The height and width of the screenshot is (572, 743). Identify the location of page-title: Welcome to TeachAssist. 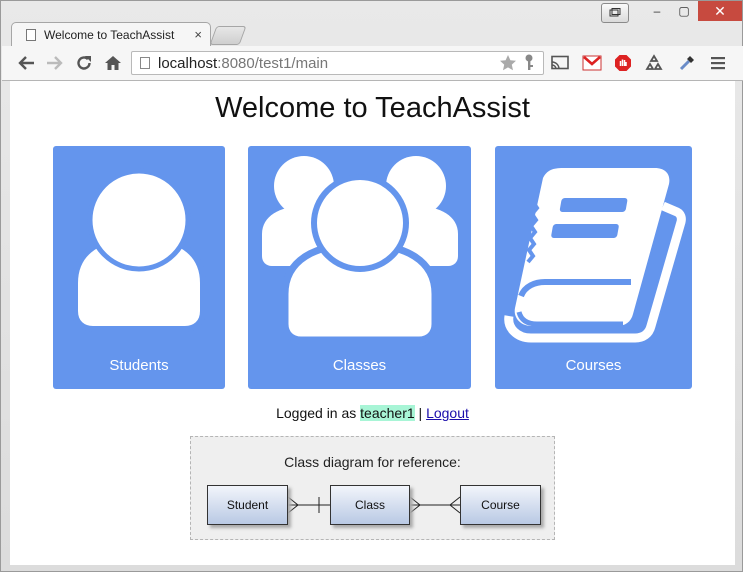
(372, 108).